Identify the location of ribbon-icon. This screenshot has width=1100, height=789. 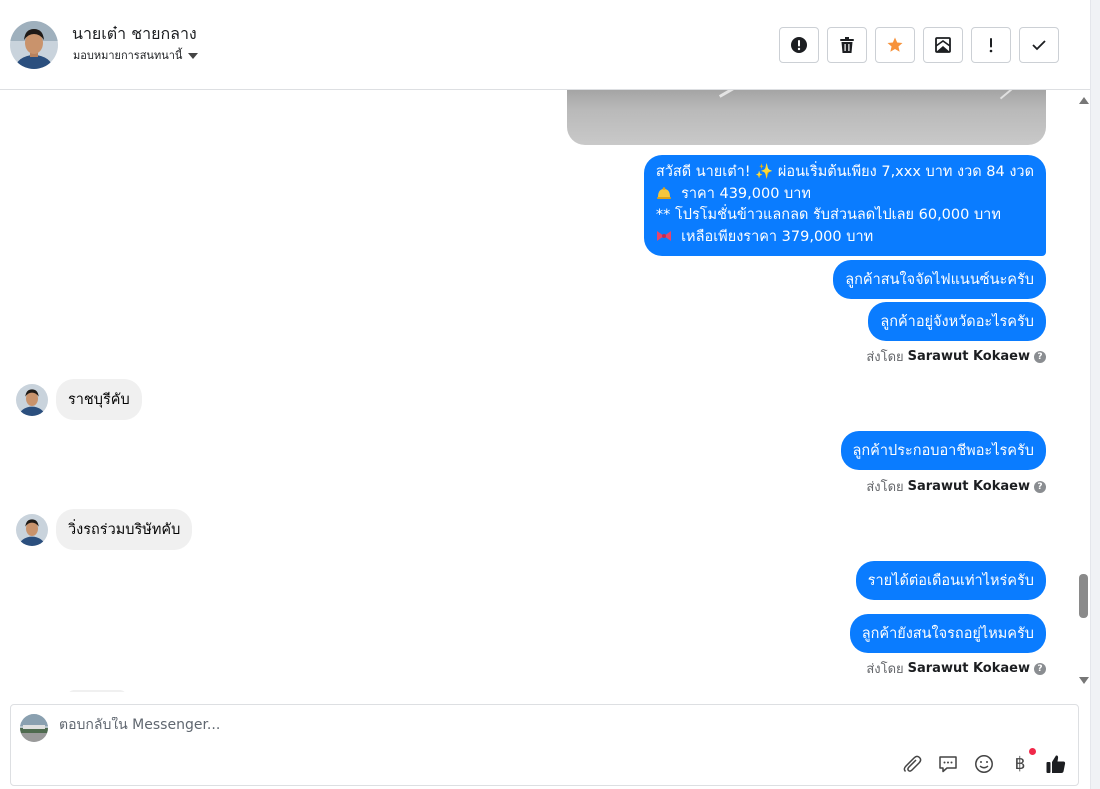
(663, 235).